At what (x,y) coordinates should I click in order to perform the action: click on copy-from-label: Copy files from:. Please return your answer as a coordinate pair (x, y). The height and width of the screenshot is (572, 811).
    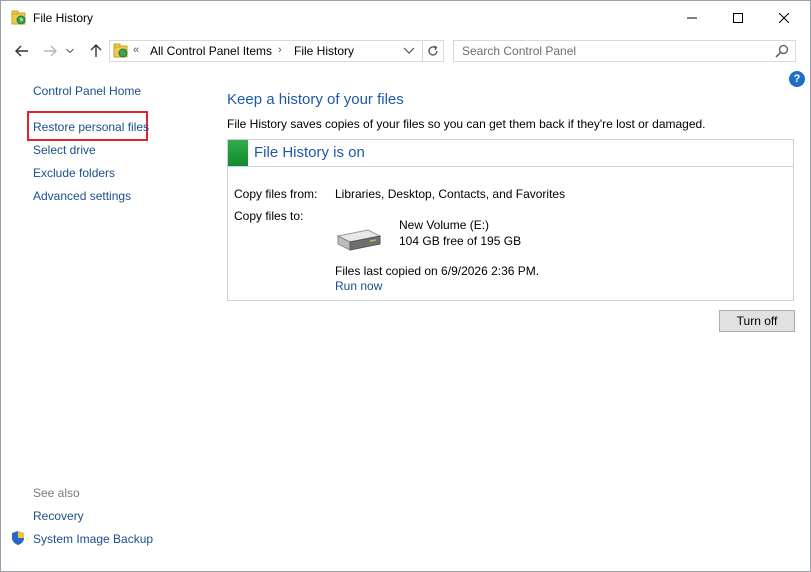
    Looking at the image, I should click on (276, 194).